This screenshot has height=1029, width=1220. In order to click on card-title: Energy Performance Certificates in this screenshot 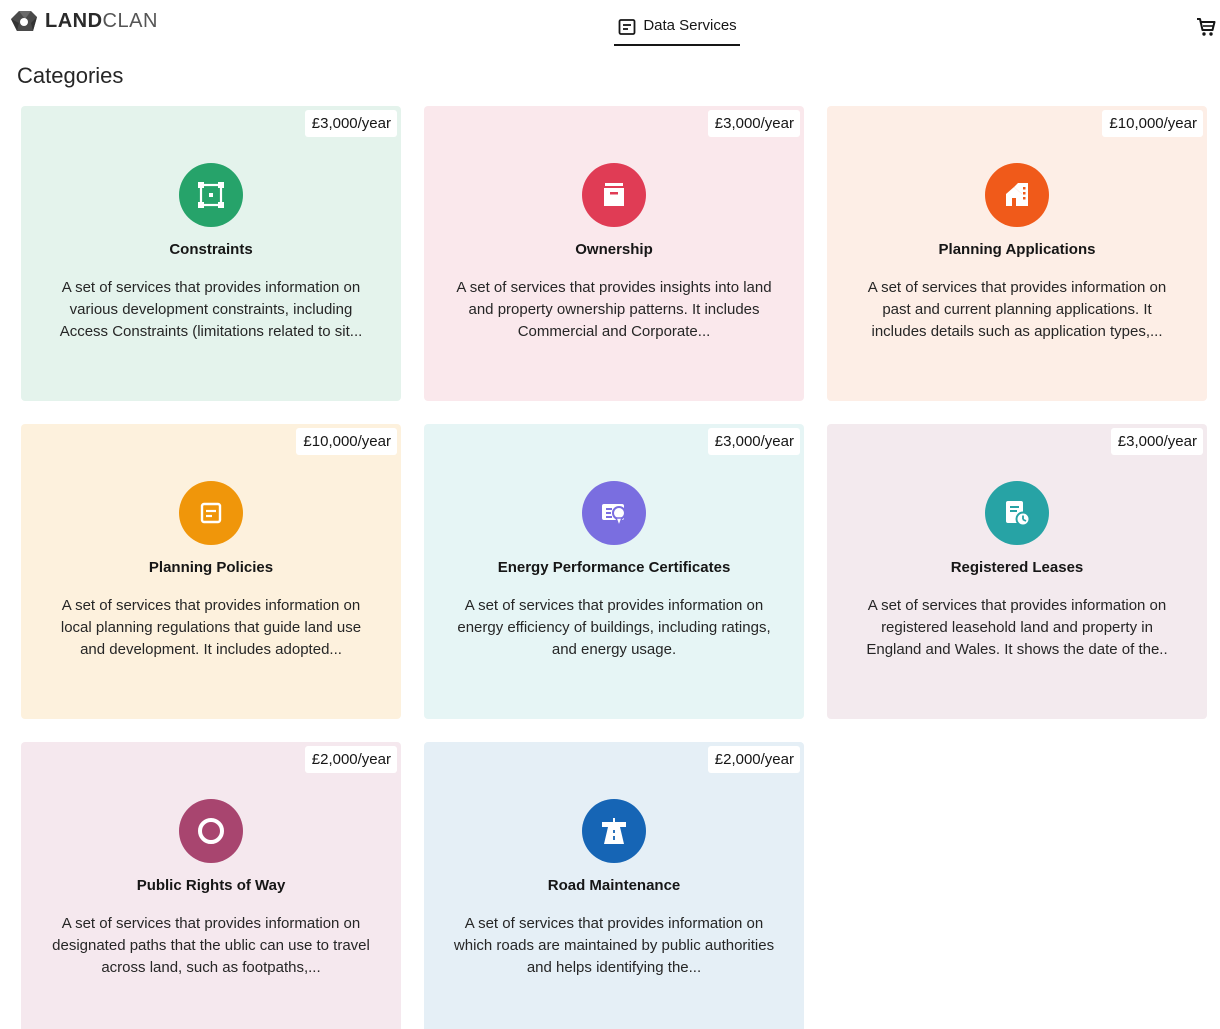, I will do `click(614, 567)`.